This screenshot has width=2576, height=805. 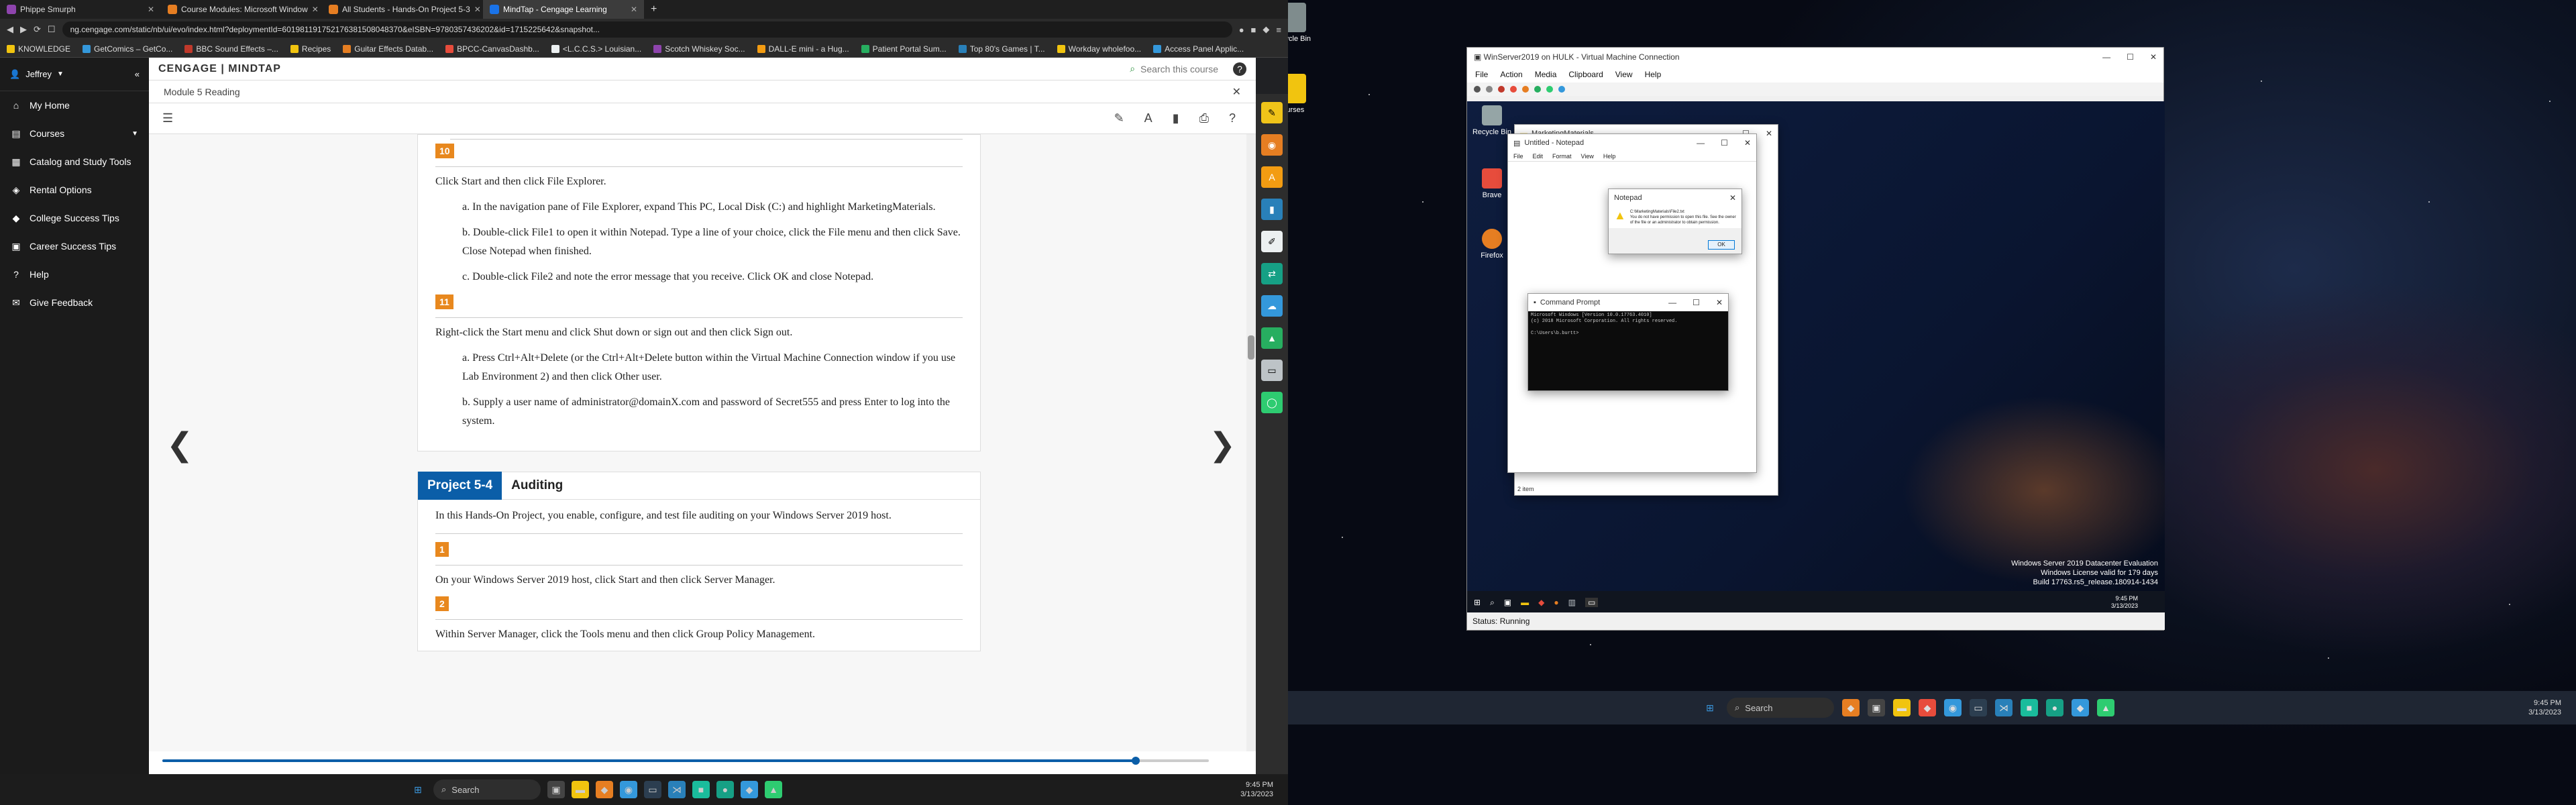 What do you see at coordinates (74, 246) in the screenshot?
I see `sidebar-item-career-tips: ▣ Career Success Tips` at bounding box center [74, 246].